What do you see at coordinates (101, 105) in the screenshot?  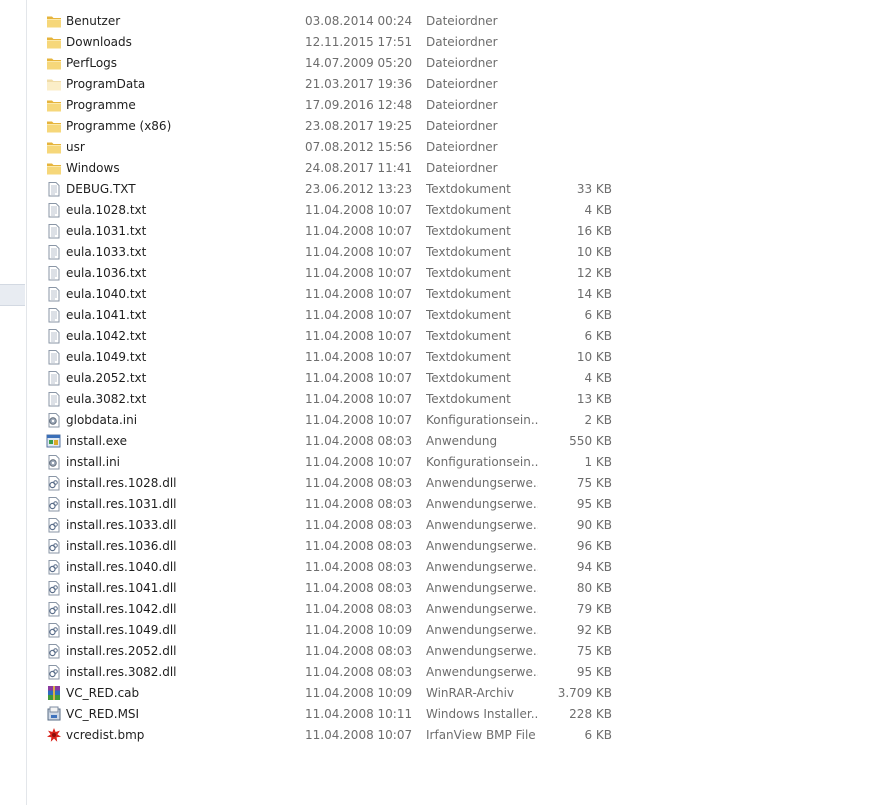 I see `file-name: Programme` at bounding box center [101, 105].